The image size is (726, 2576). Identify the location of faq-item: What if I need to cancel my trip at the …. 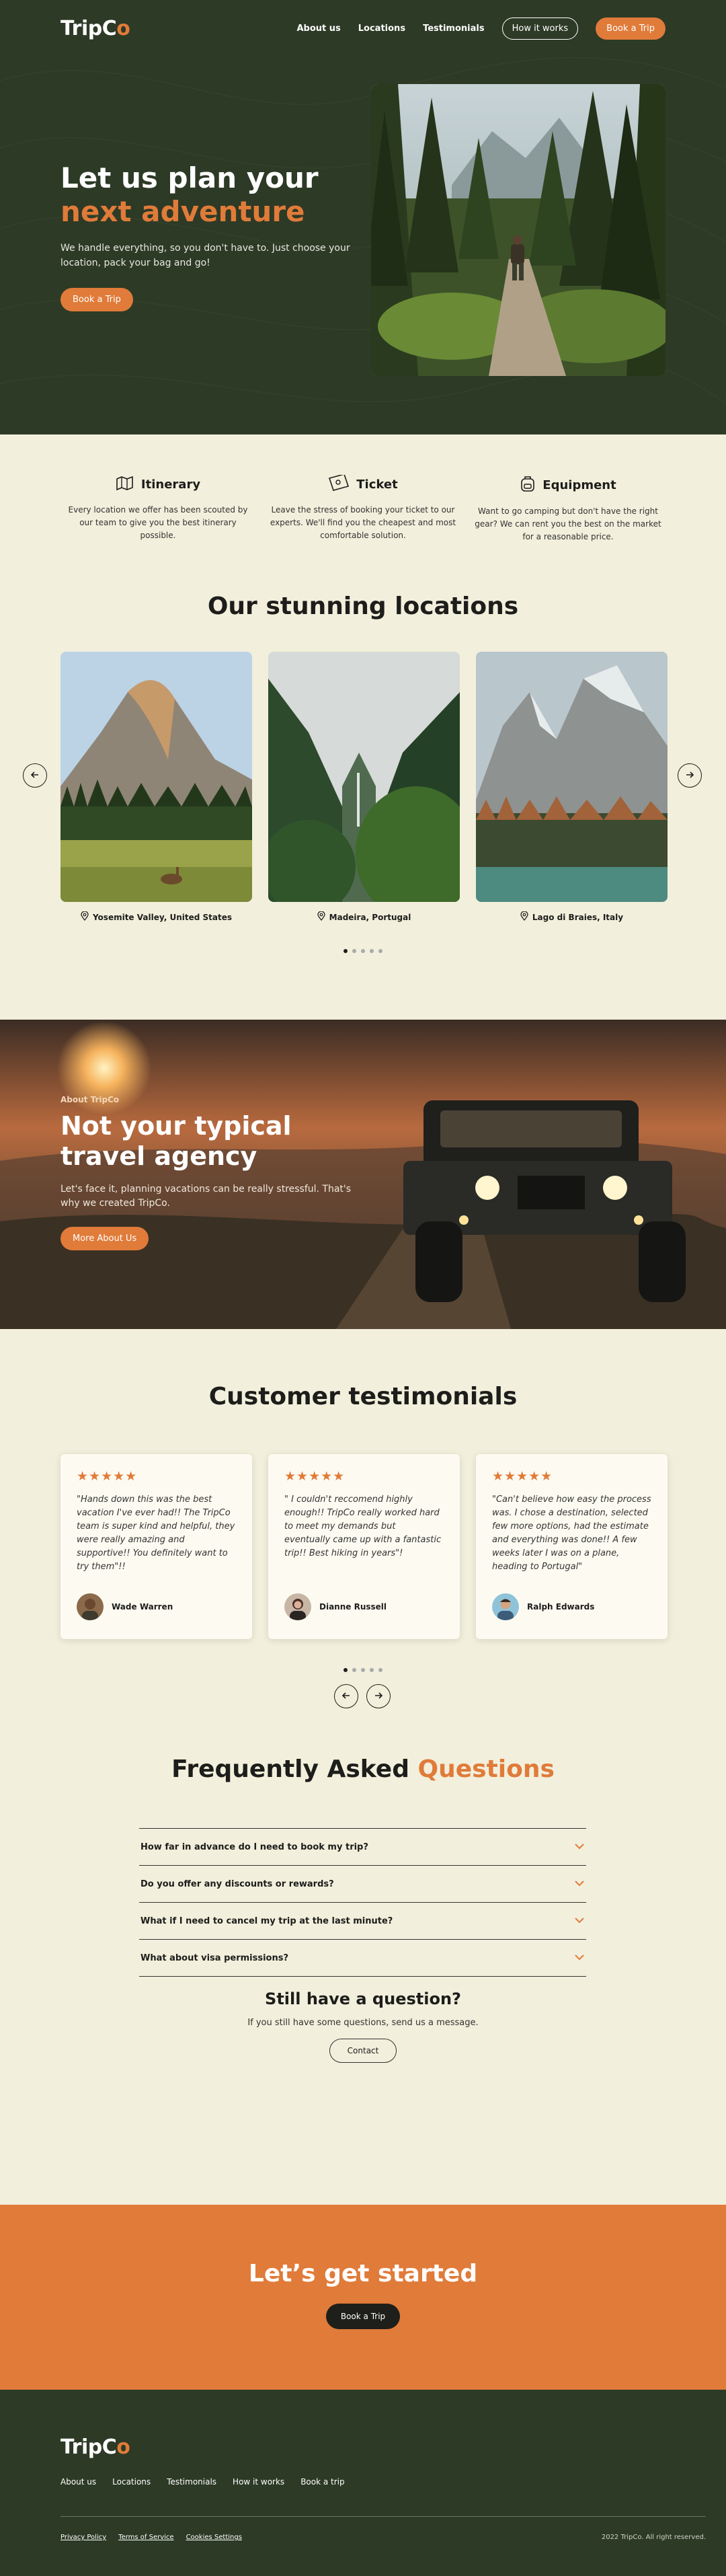
(363, 1921).